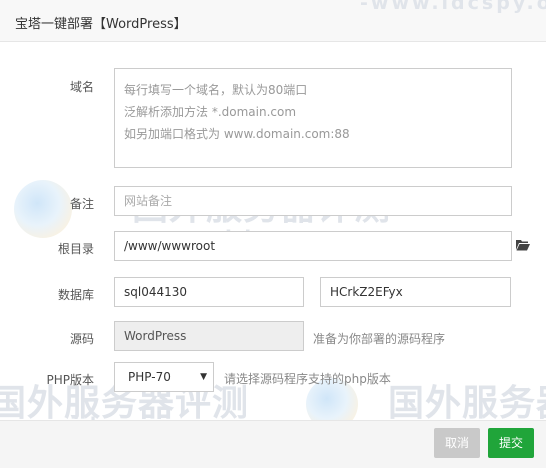  What do you see at coordinates (379, 339) in the screenshot?
I see `source-hint: 准备为你部署的源码程序` at bounding box center [379, 339].